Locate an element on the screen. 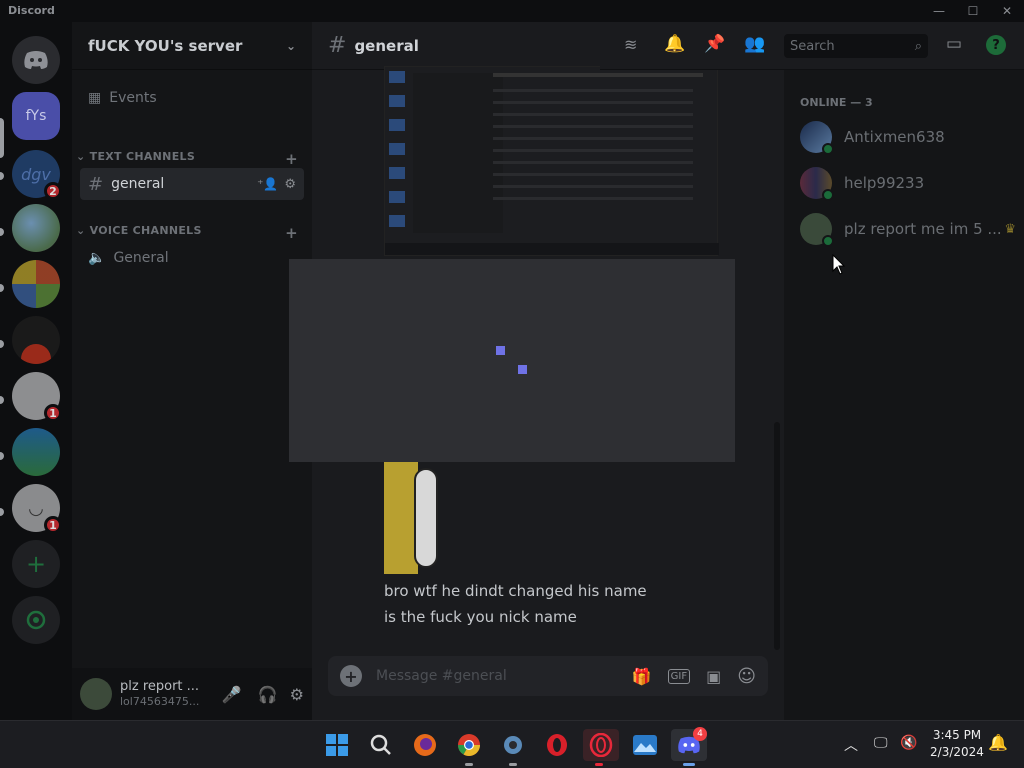 The height and width of the screenshot is (768, 1024). firefox-icon is located at coordinates (425, 745).